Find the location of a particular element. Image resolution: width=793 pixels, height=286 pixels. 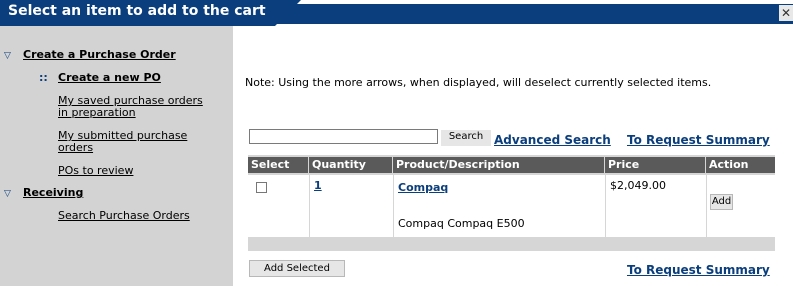

search-input is located at coordinates (343, 136).